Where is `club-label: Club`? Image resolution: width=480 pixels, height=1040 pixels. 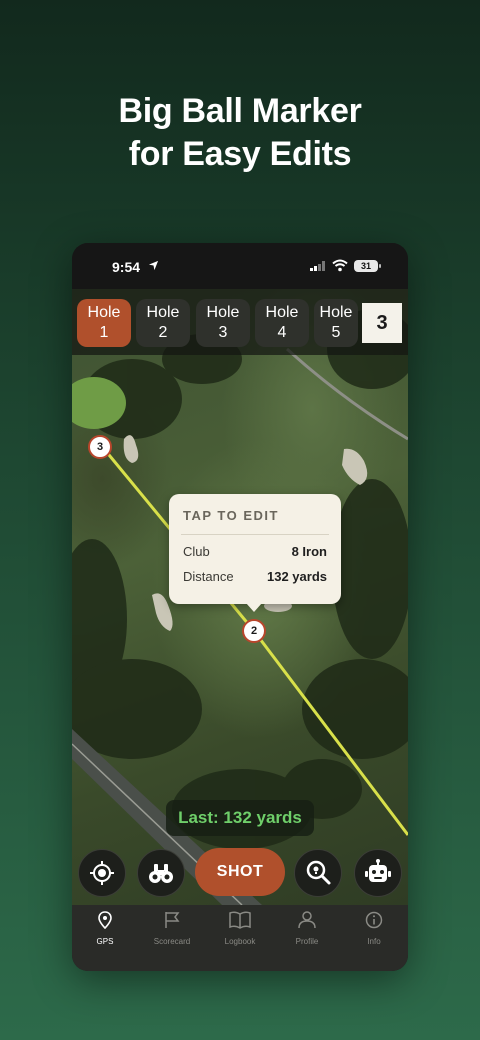
club-label: Club is located at coordinates (196, 551).